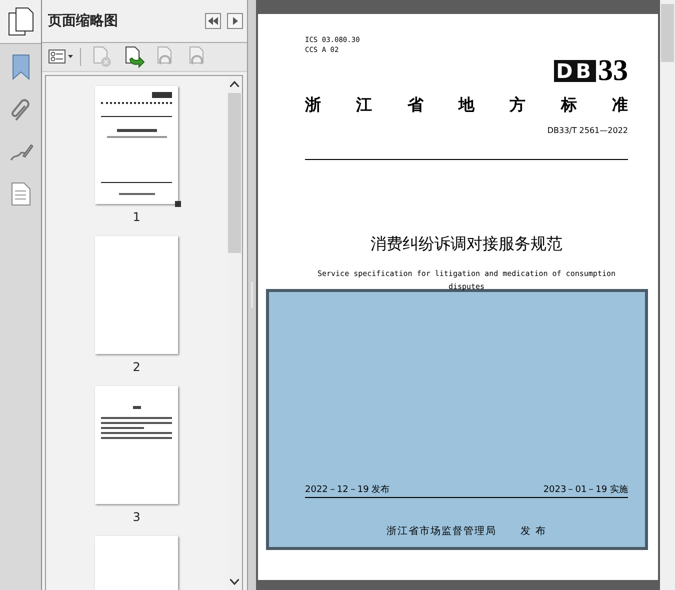 The image size is (675, 590). I want to click on publish-date: 2022－12－19 发布, so click(347, 490).